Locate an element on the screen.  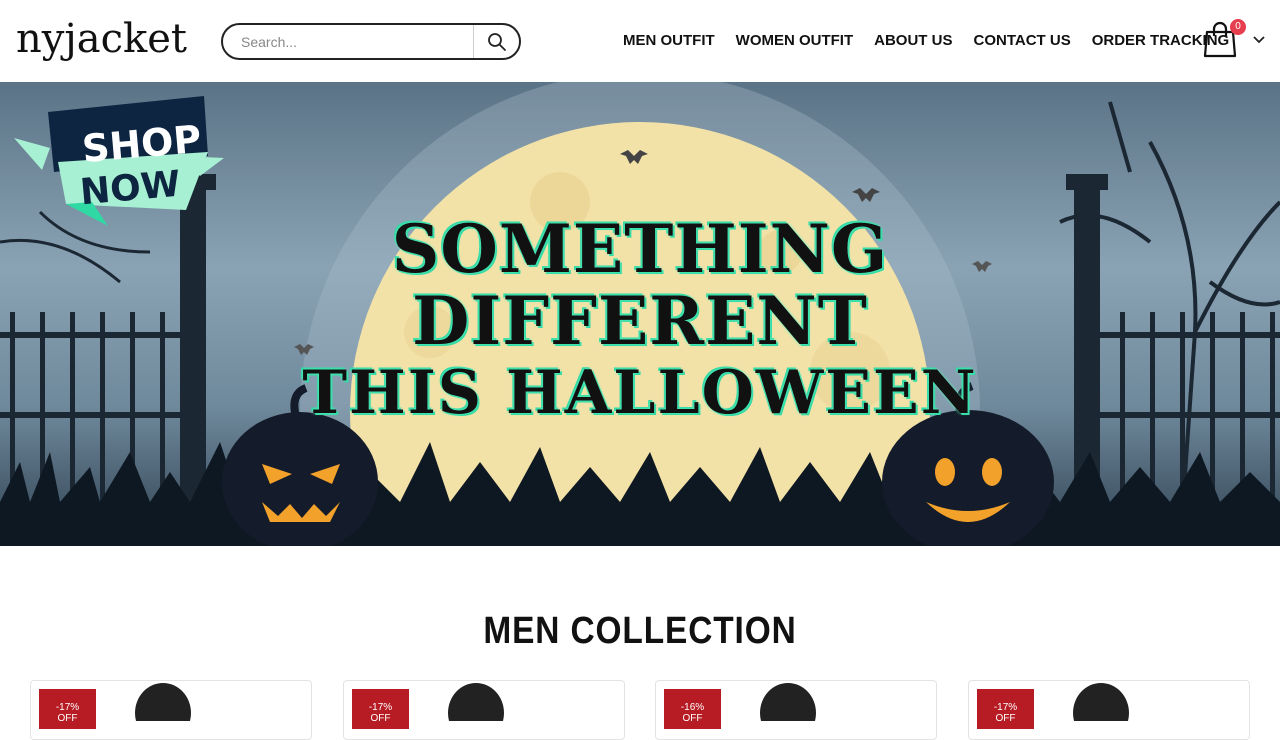
account-dropdown is located at coordinates (1259, 40).